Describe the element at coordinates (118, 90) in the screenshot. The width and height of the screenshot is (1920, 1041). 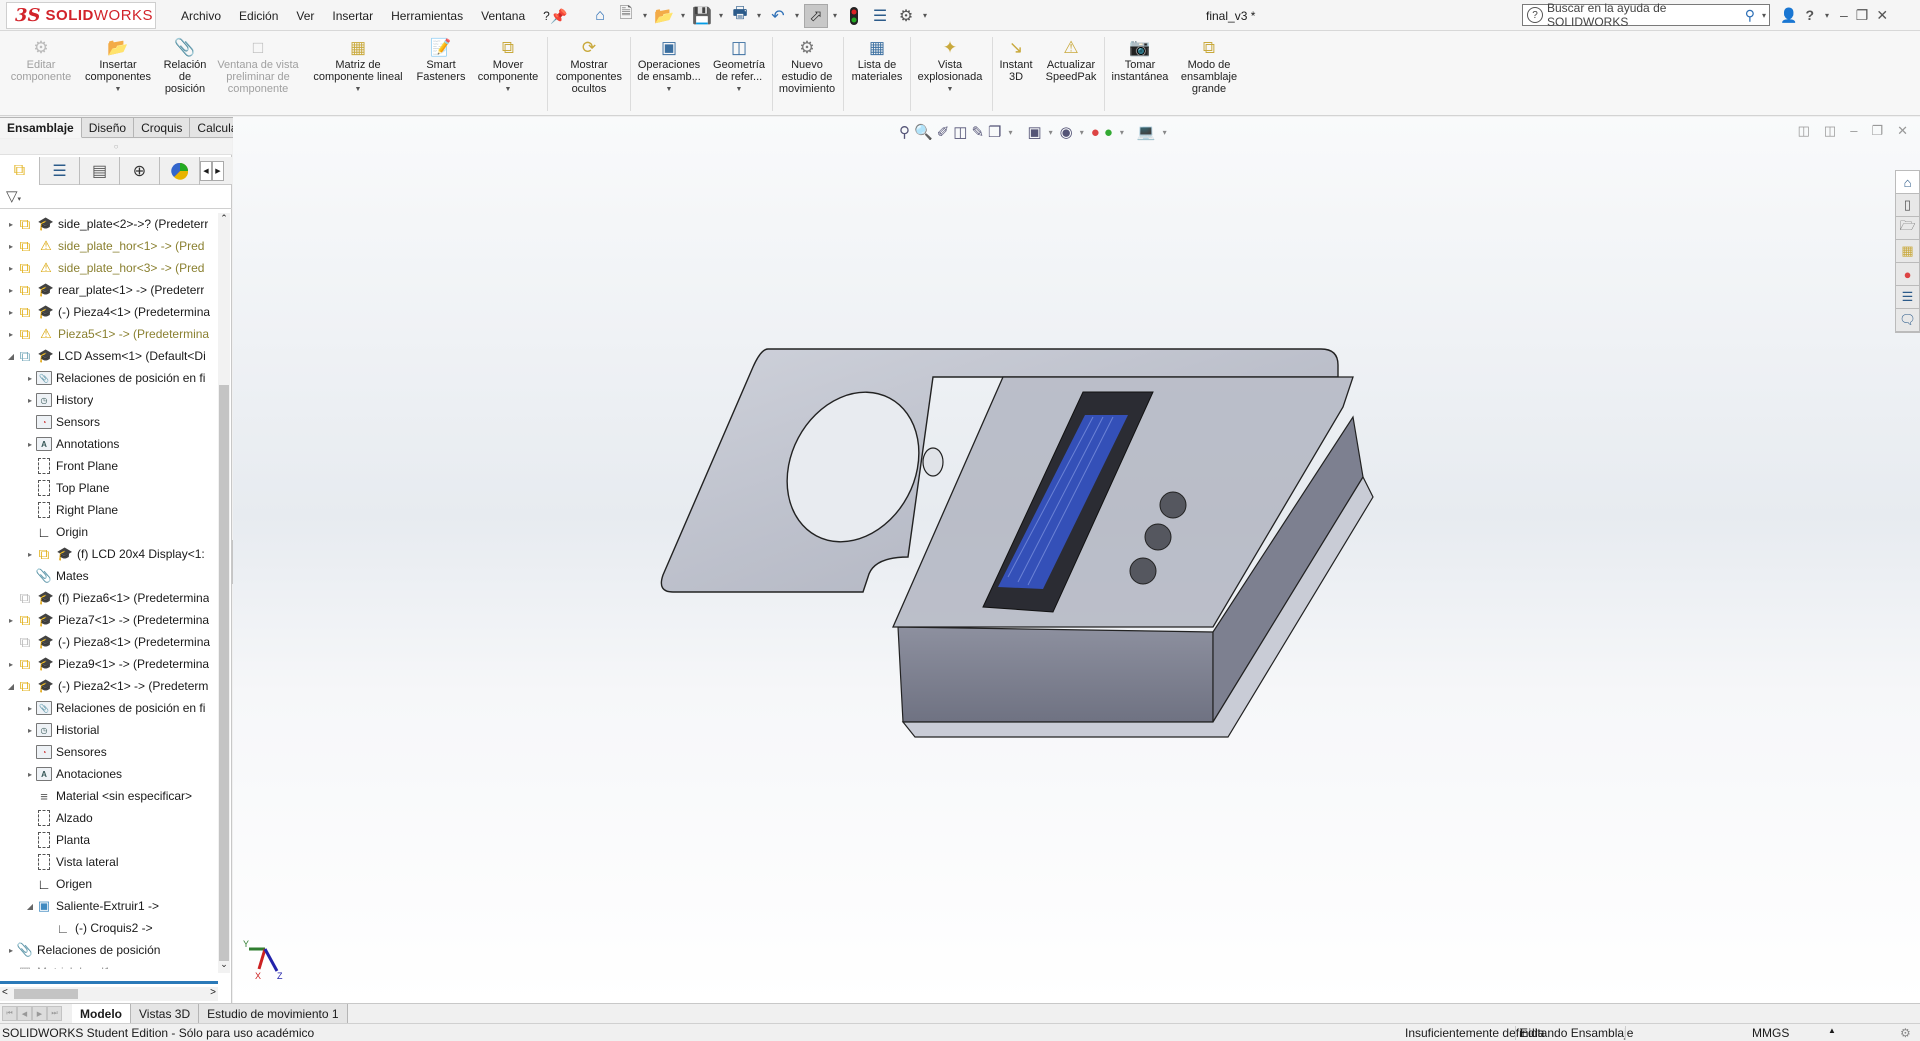
I see `insert-components-dropdown: ▼` at that location.